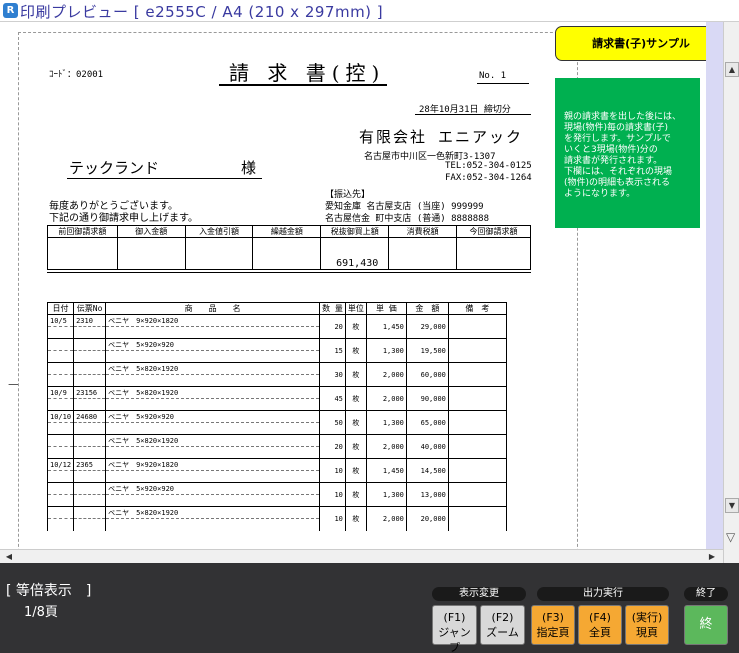 The height and width of the screenshot is (653, 739). Describe the element at coordinates (41, 612) in the screenshot. I see `page-indicator: 1/8頁` at that location.